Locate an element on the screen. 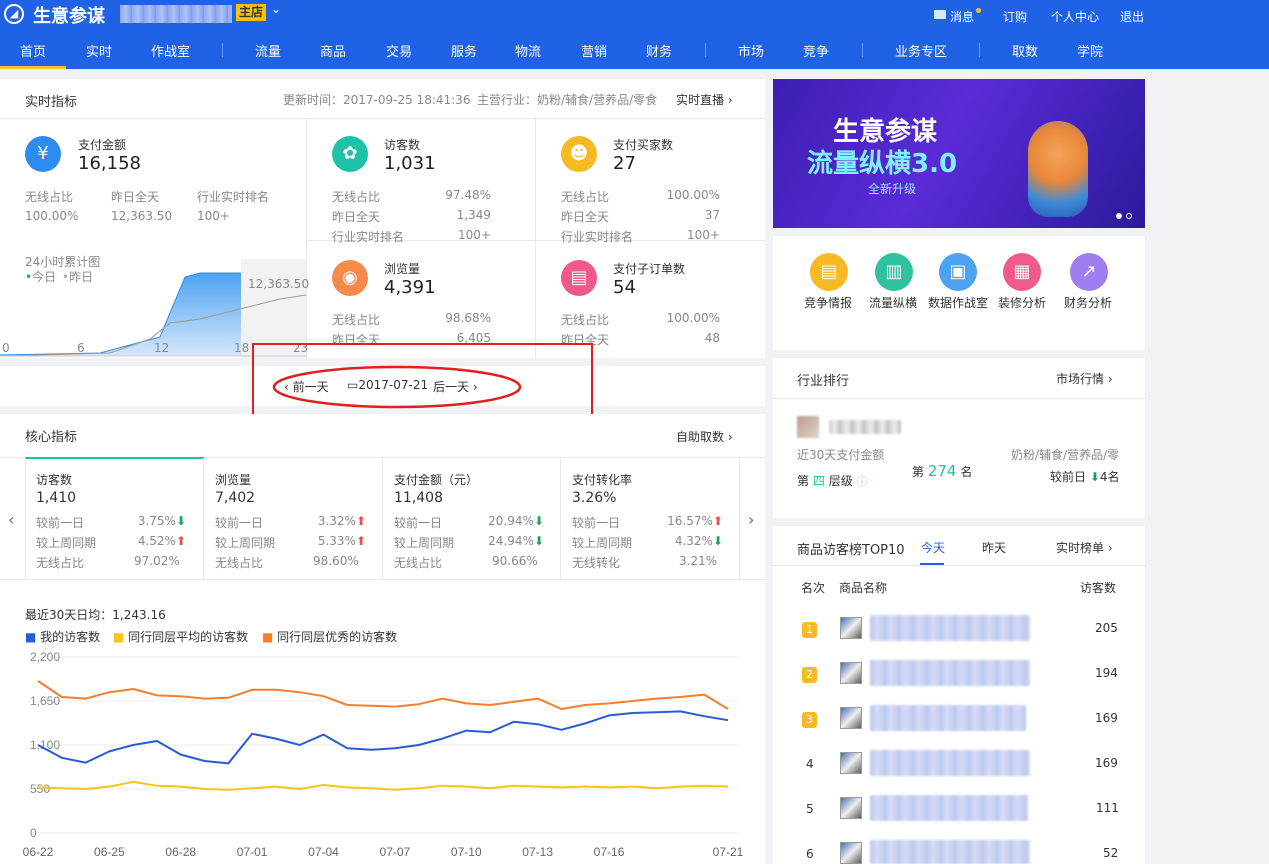 The image size is (1269, 864). suborders-row-value: 100.00% is located at coordinates (693, 318).